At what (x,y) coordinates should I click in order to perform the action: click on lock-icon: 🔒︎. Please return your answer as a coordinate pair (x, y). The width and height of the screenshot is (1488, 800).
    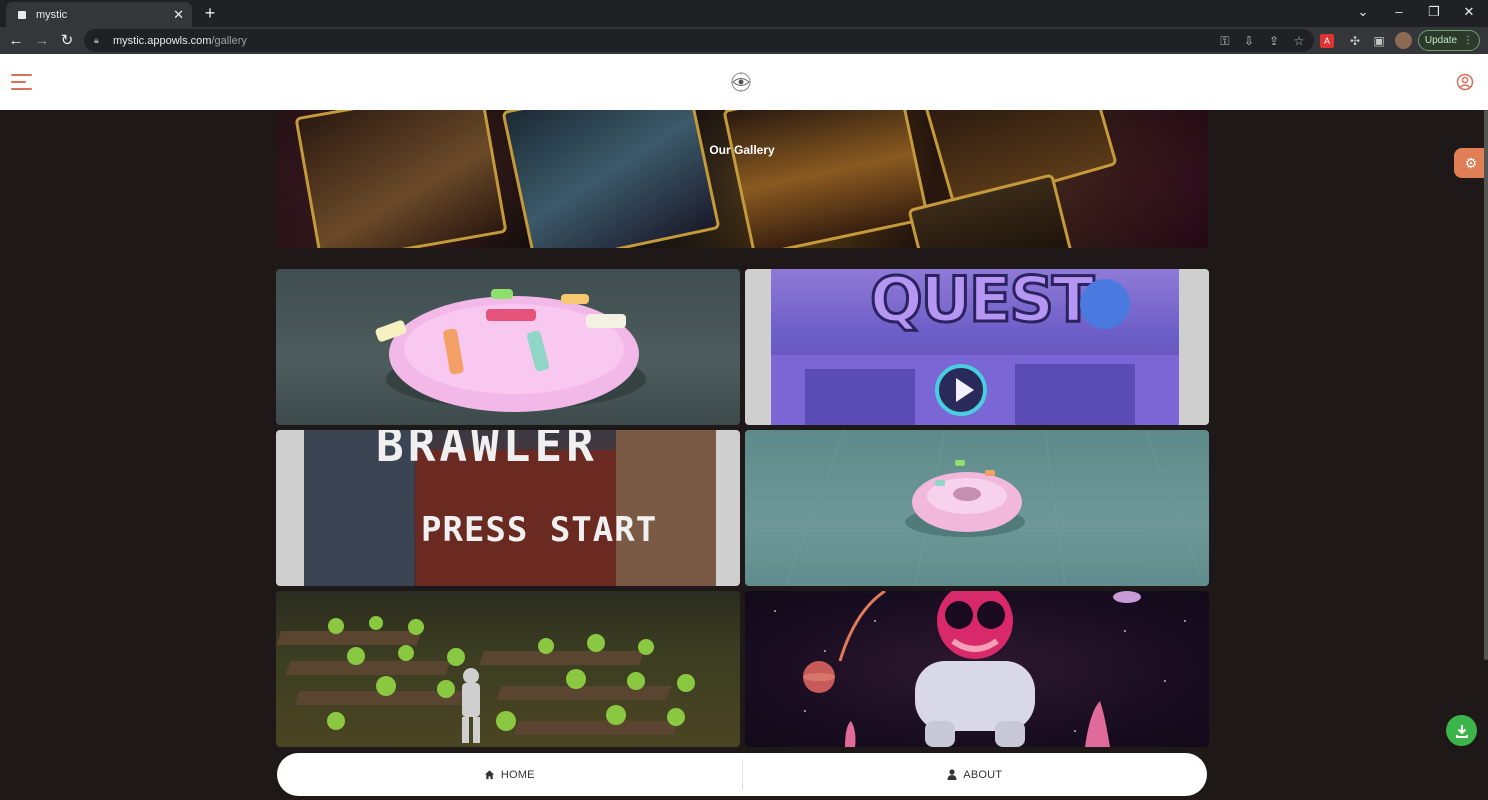
    Looking at the image, I should click on (96, 40).